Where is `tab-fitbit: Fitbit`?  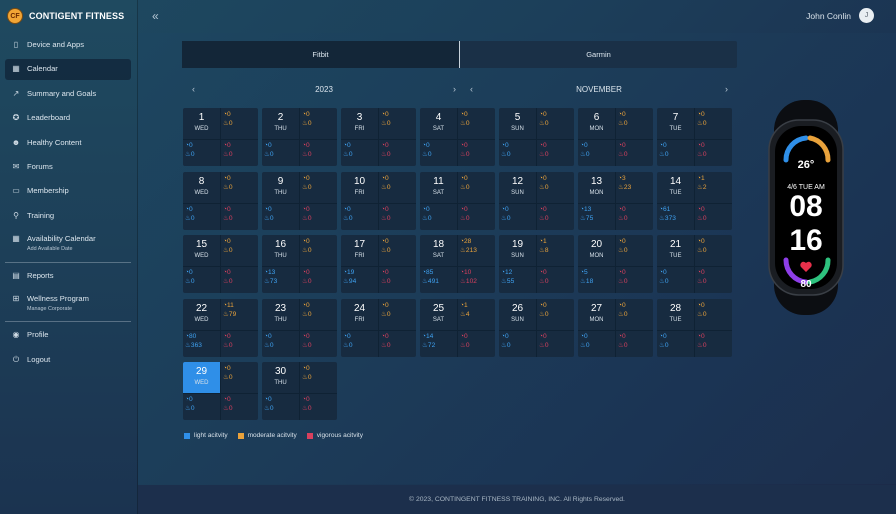
tab-fitbit: Fitbit is located at coordinates (321, 54).